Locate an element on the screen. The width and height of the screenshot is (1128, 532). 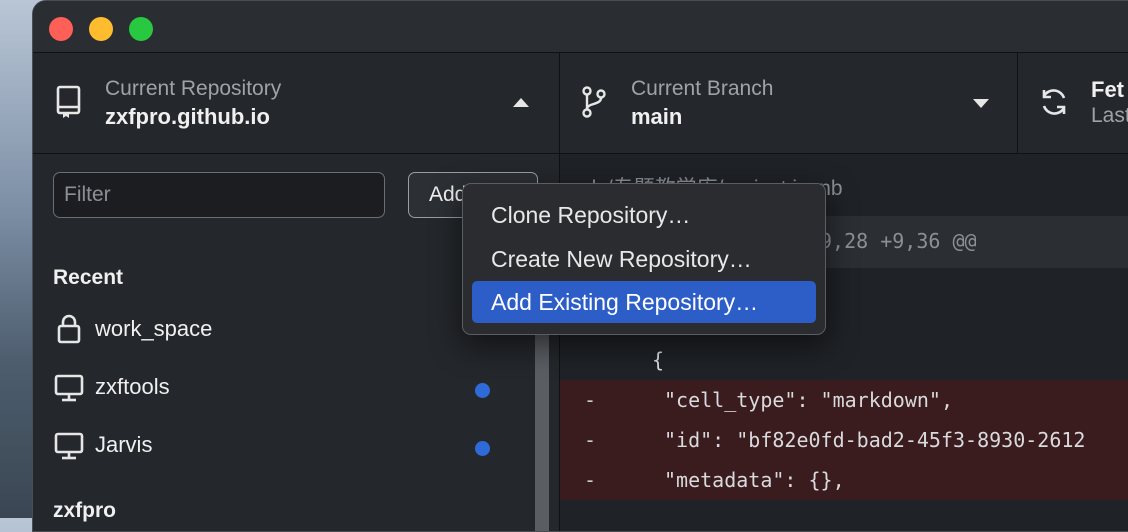
hunk-range: 9,28 +9,36 @@ is located at coordinates (898, 241).